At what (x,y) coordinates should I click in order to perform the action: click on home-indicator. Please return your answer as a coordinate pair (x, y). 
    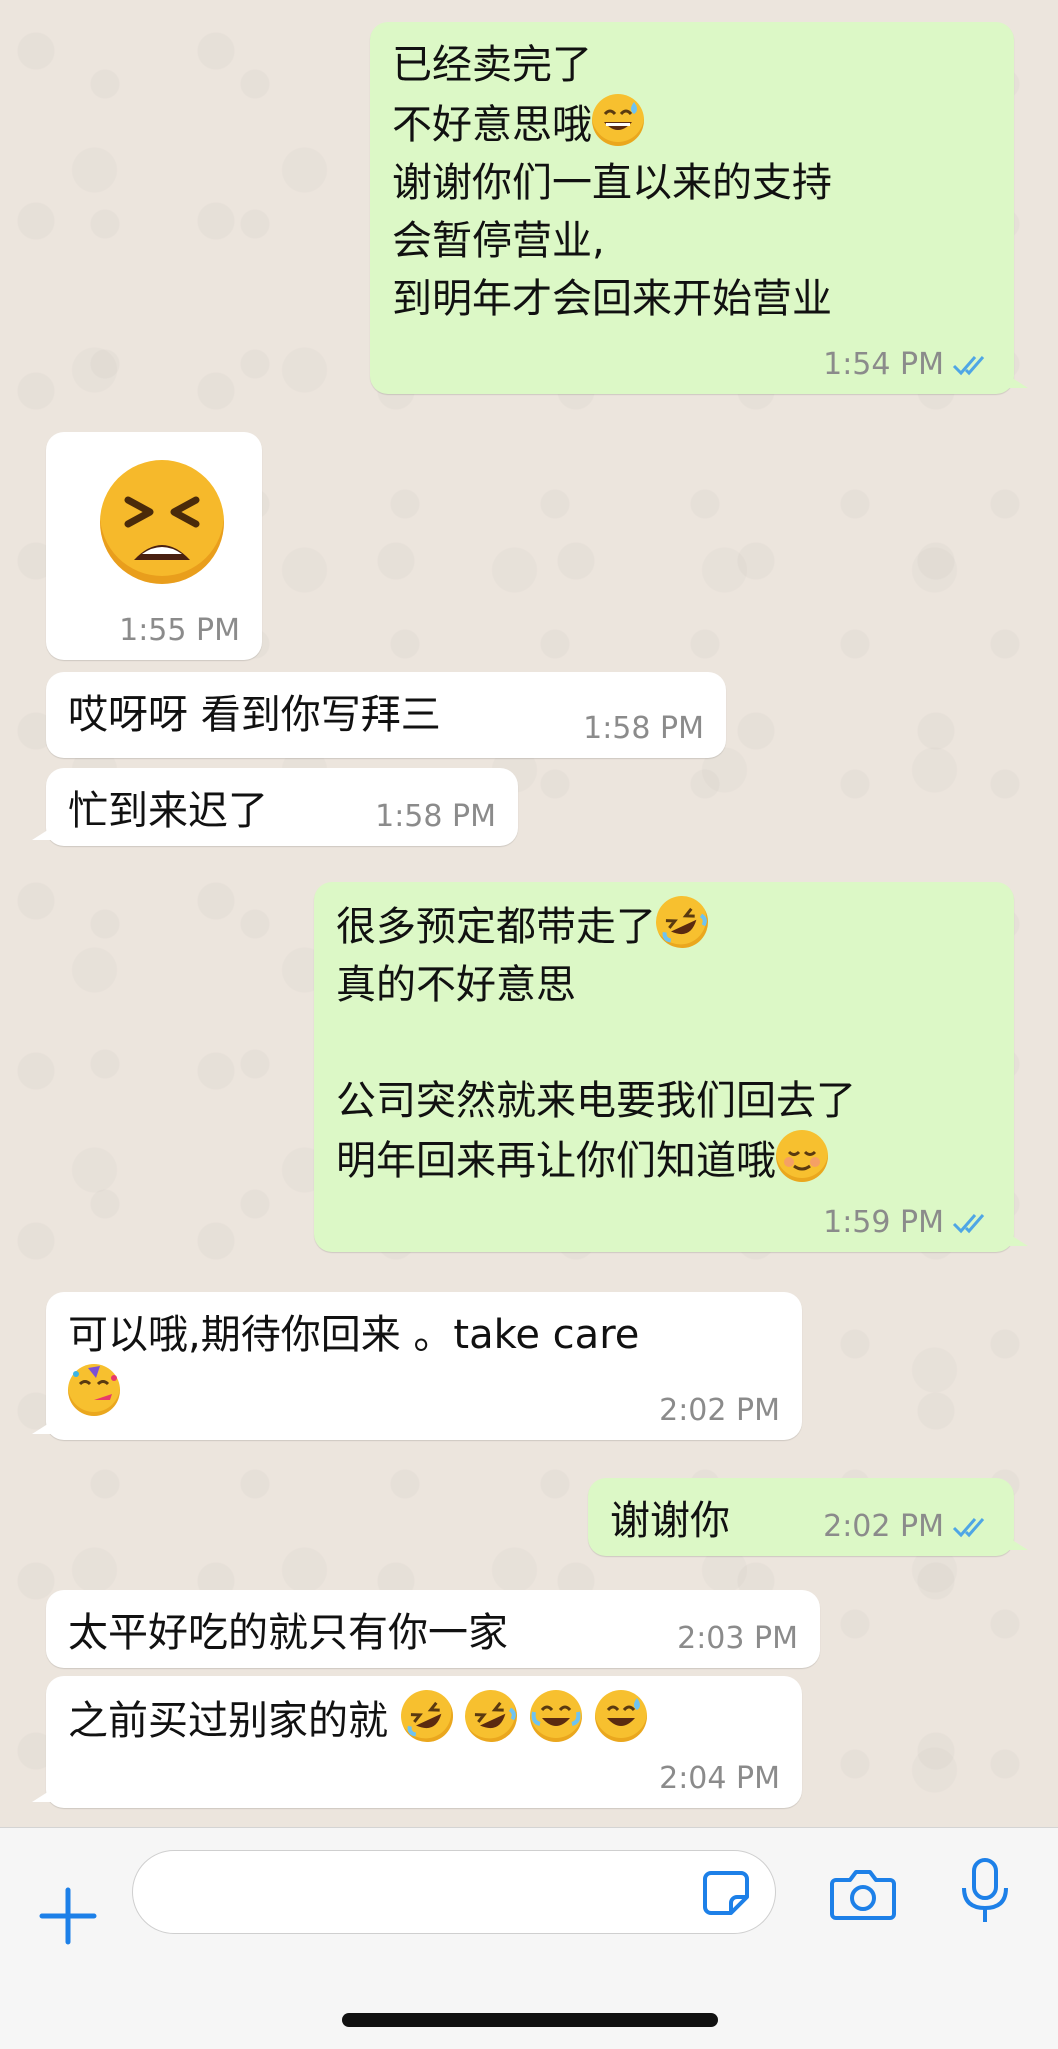
    Looking at the image, I should click on (530, 2020).